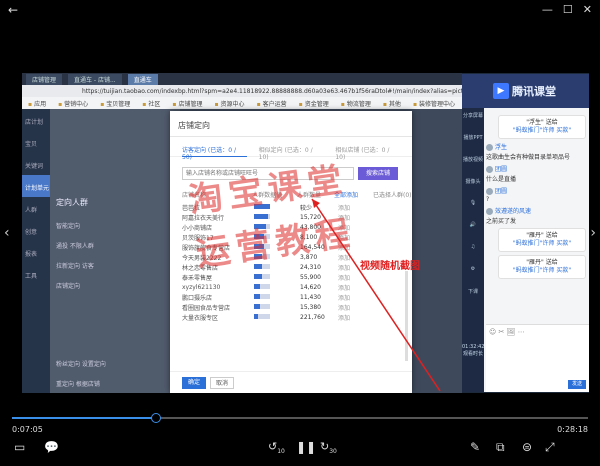  What do you see at coordinates (300, 418) in the screenshot?
I see `progress-bar` at bounding box center [300, 418].